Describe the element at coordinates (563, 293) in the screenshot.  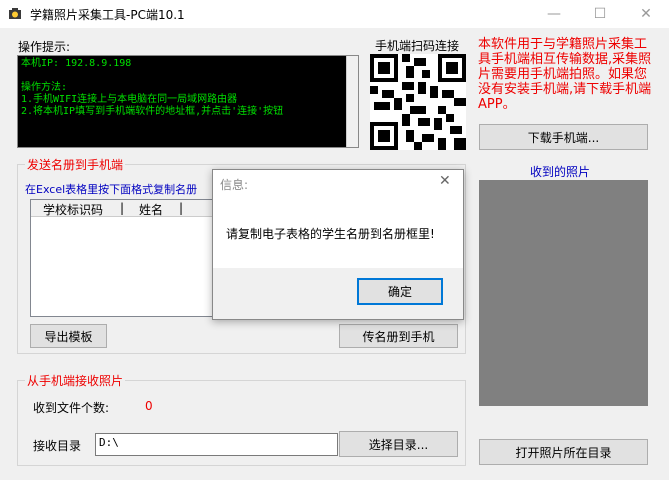
I see `received-photo-preview` at that location.